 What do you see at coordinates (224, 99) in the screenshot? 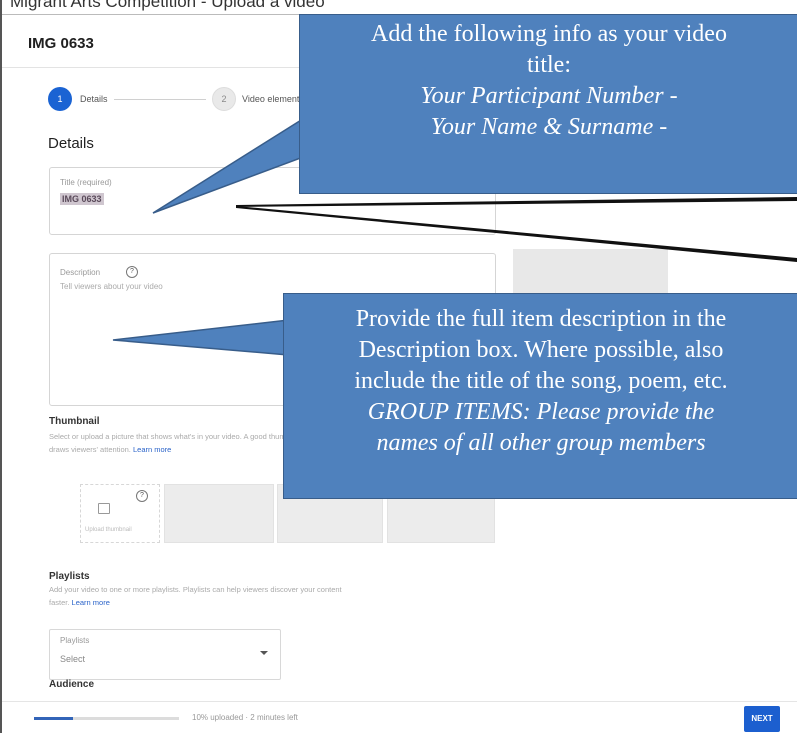
I see `step-video-elements-icon: 2` at bounding box center [224, 99].